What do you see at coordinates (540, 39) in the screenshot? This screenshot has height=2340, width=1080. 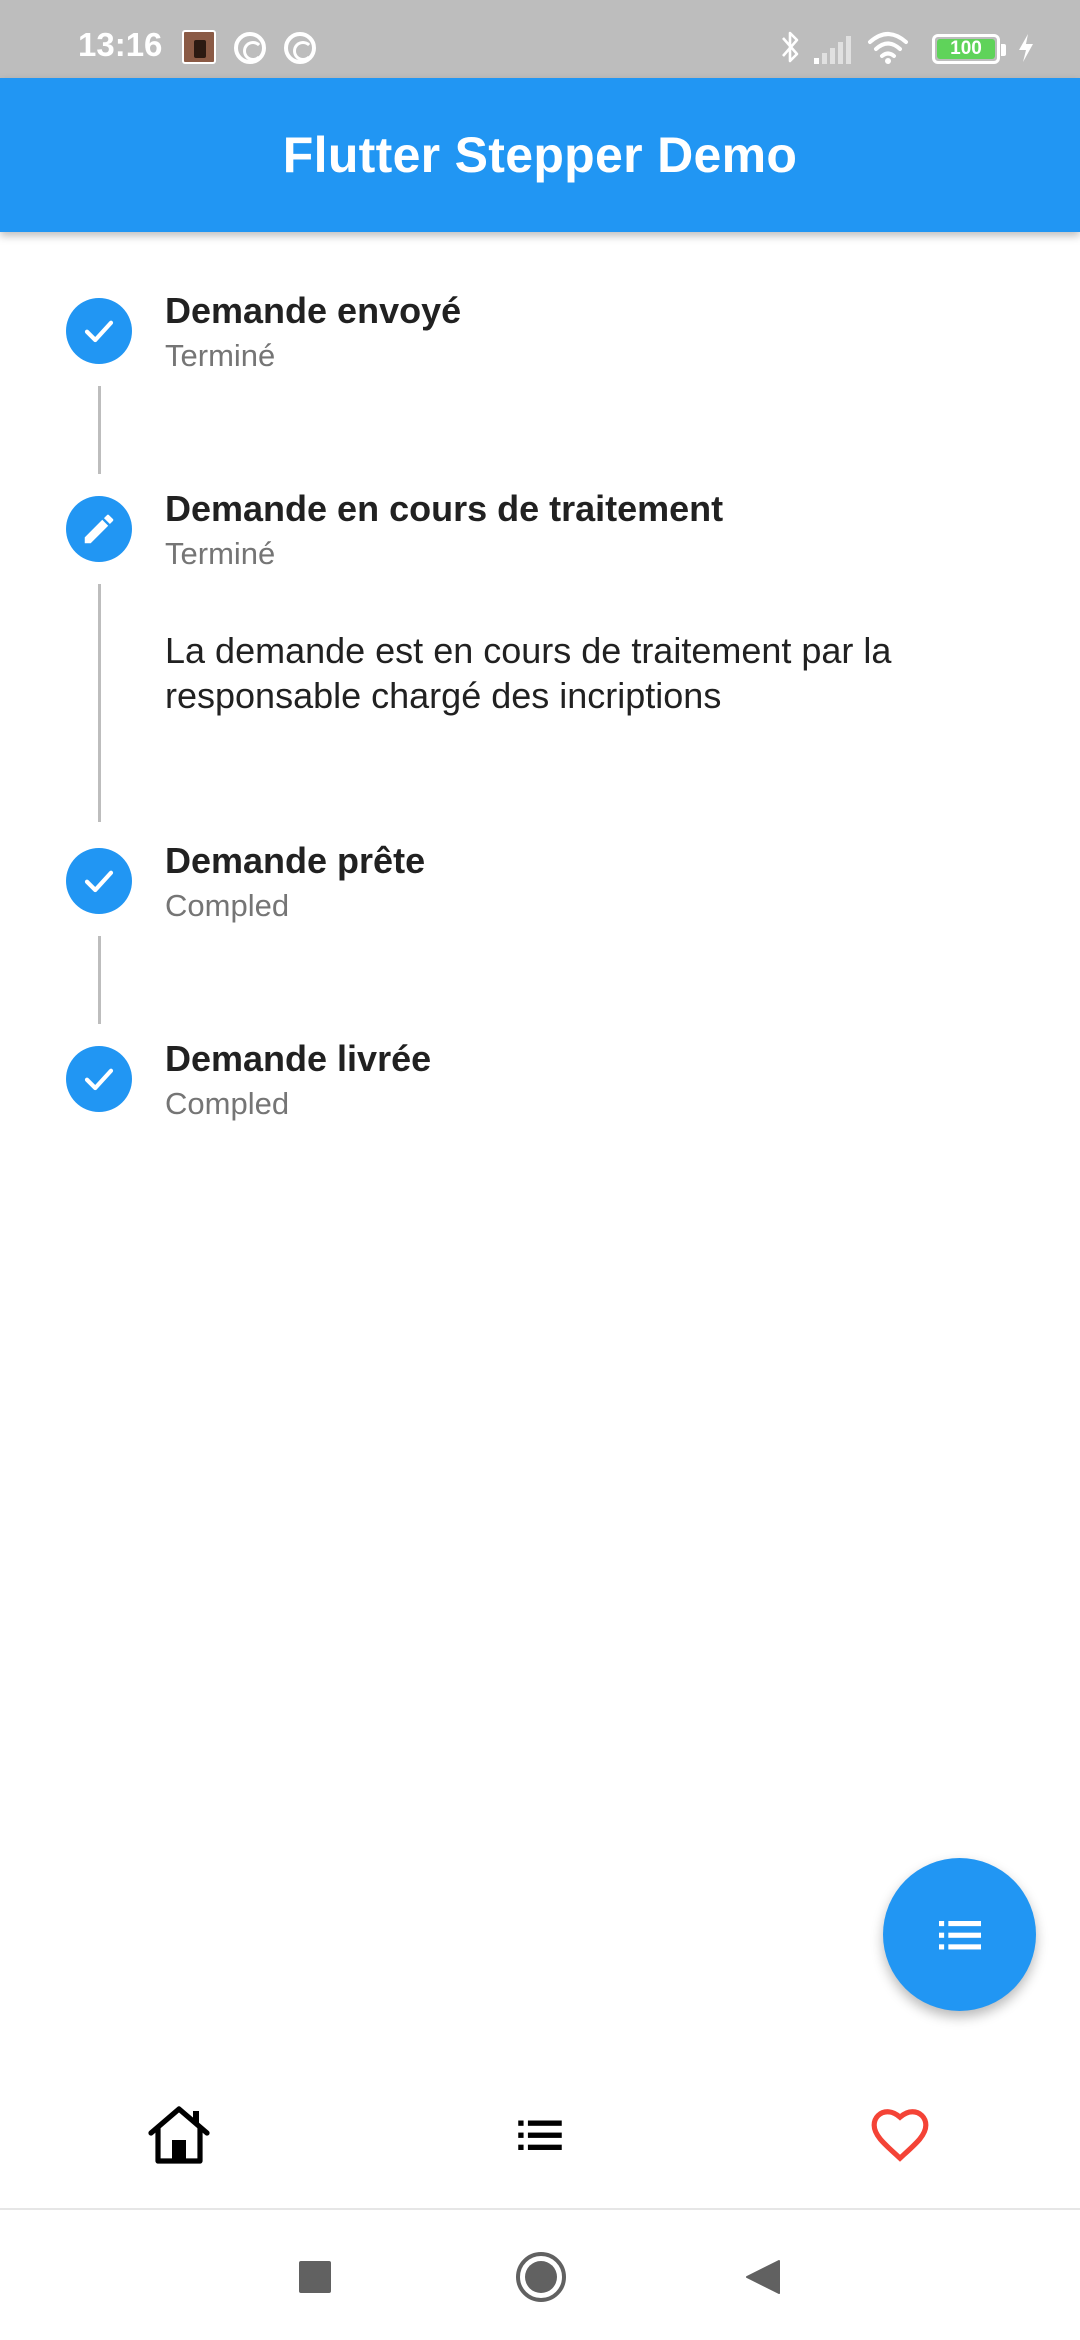 I see `status-bar: 13:16 100` at bounding box center [540, 39].